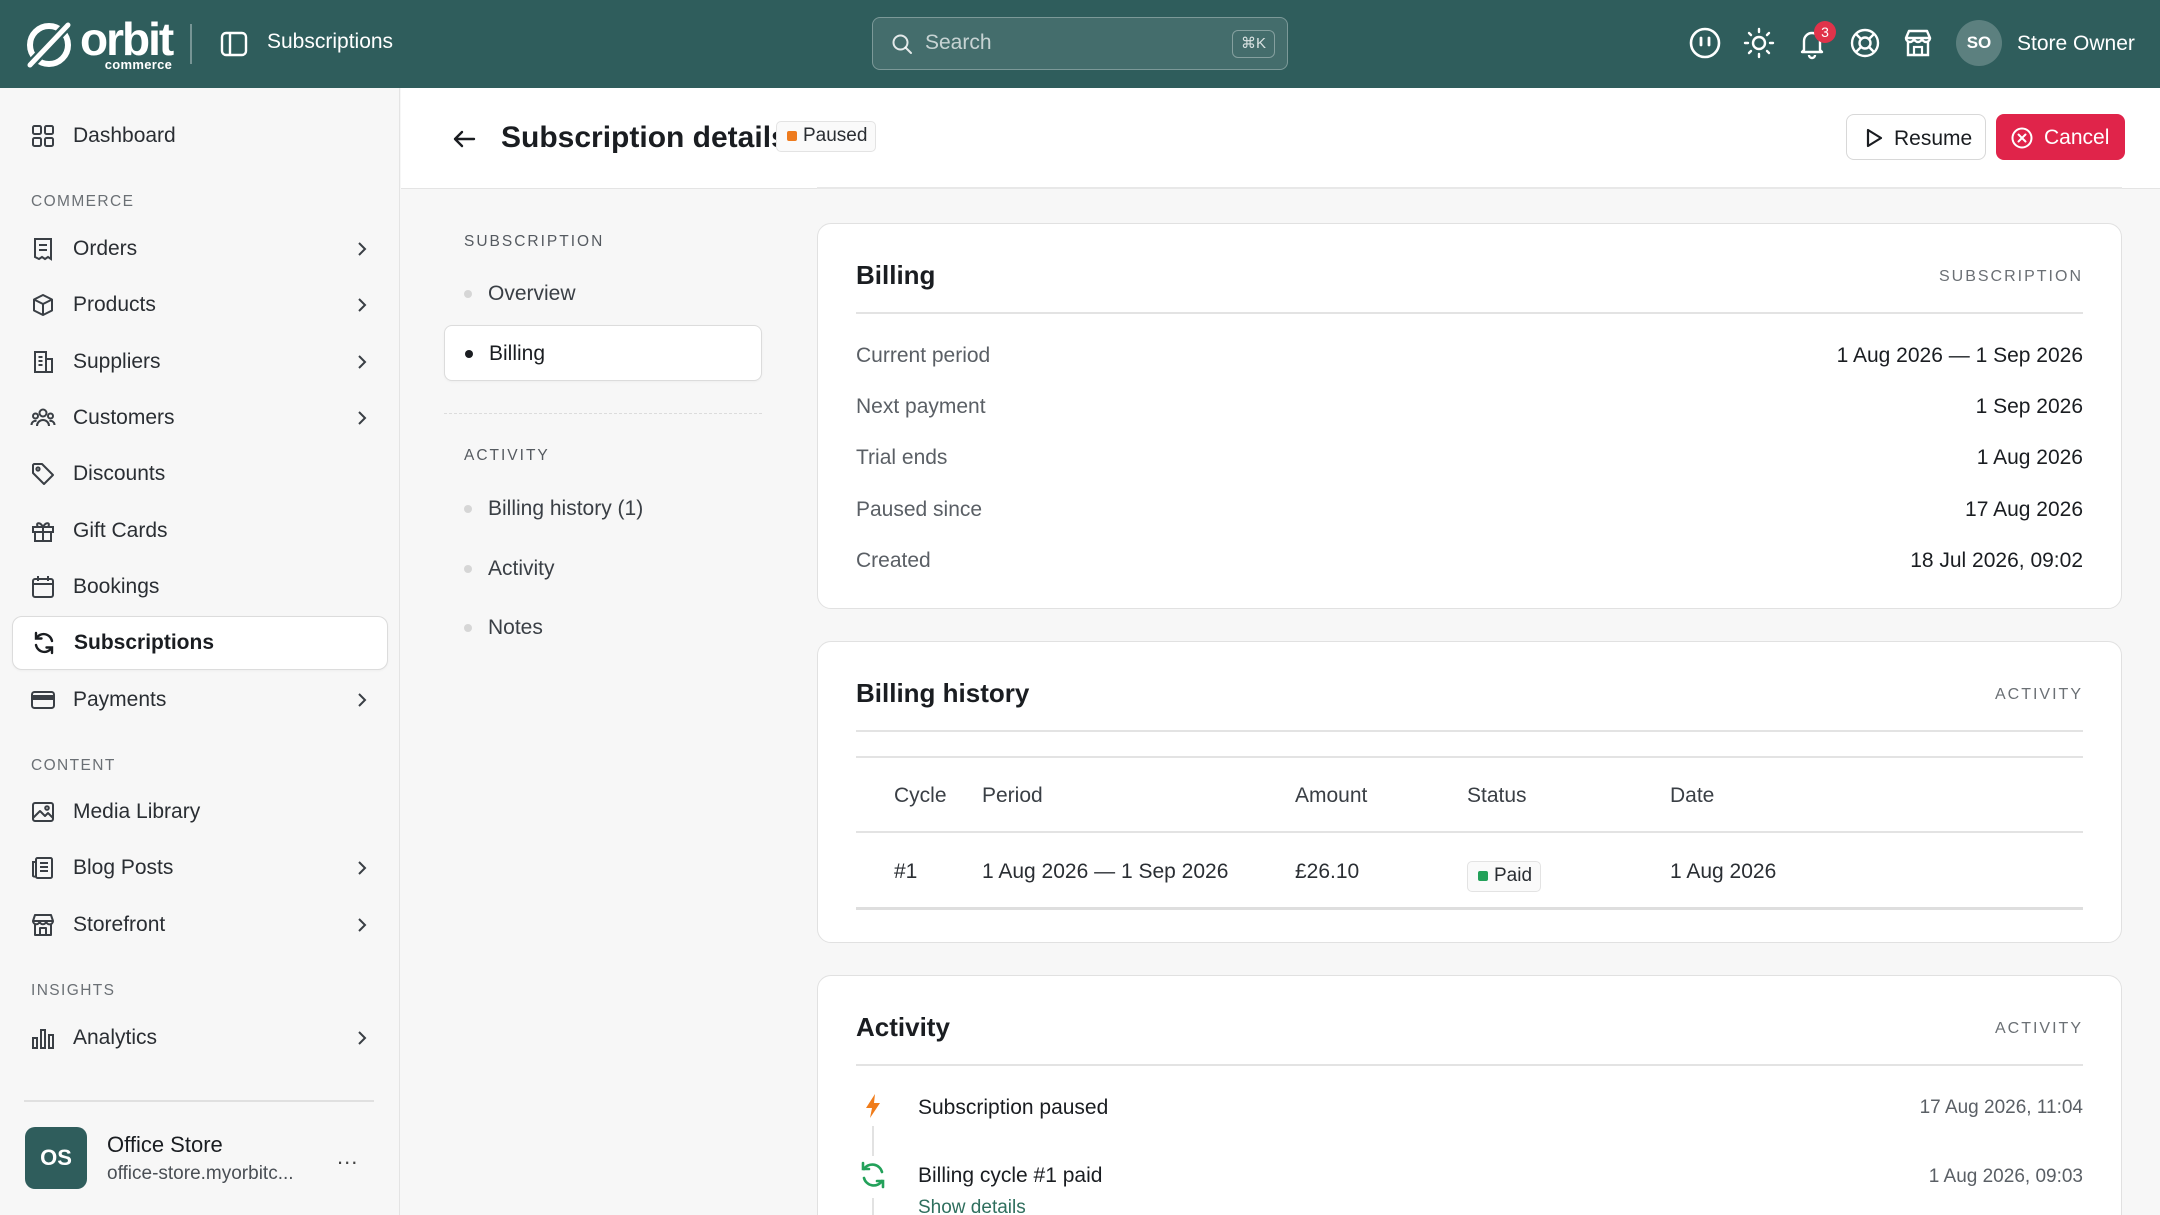  I want to click on field-value: 18 Jul 2026, 09:02, so click(1996, 560).